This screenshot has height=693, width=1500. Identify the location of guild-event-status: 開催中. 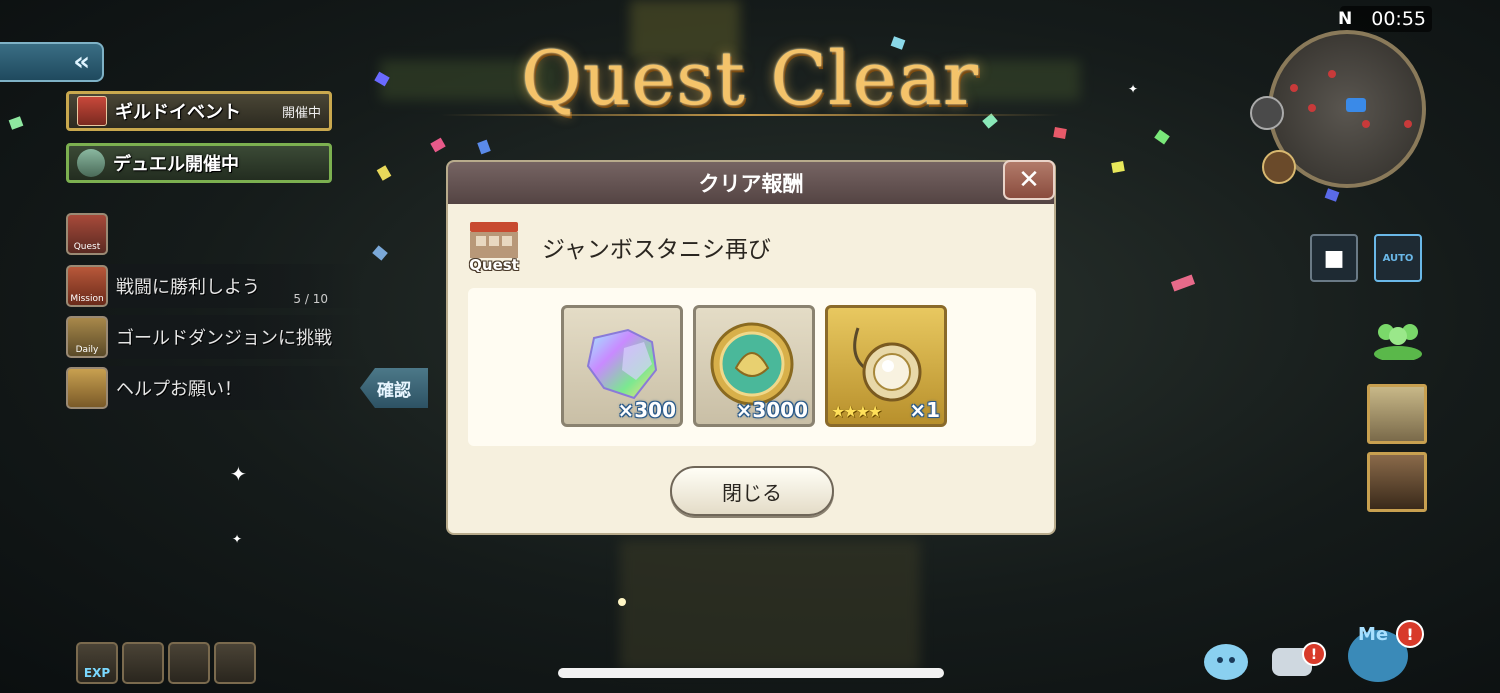
(301, 113).